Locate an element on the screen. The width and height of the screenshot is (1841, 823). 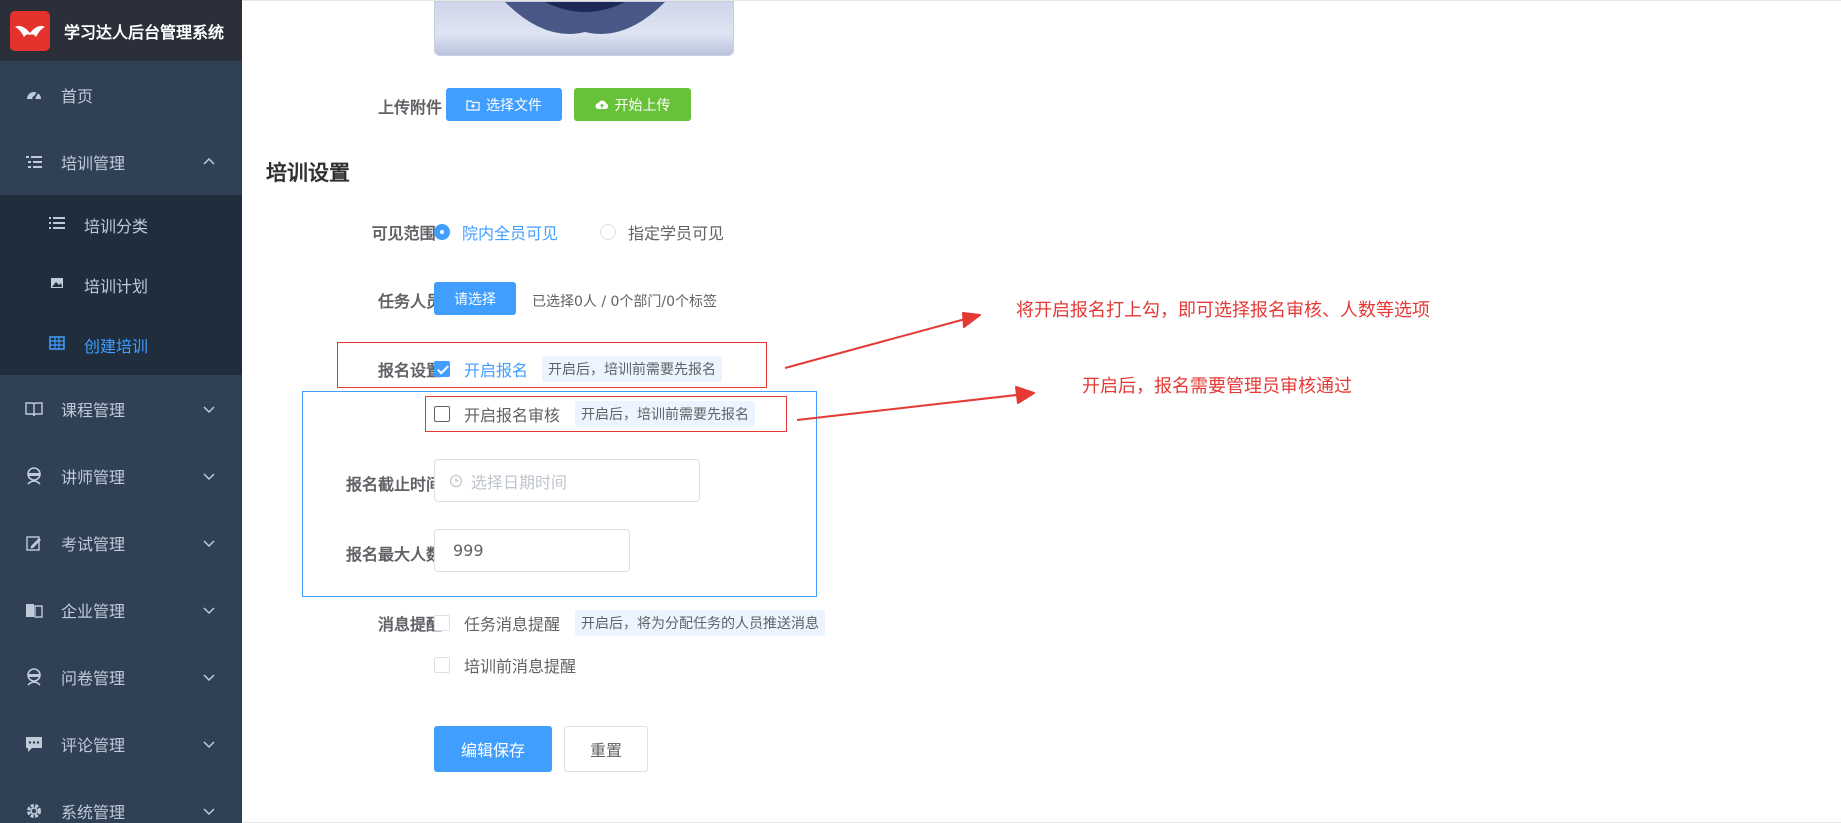
sidebar-item-label: 问卷管理 is located at coordinates (93, 678).